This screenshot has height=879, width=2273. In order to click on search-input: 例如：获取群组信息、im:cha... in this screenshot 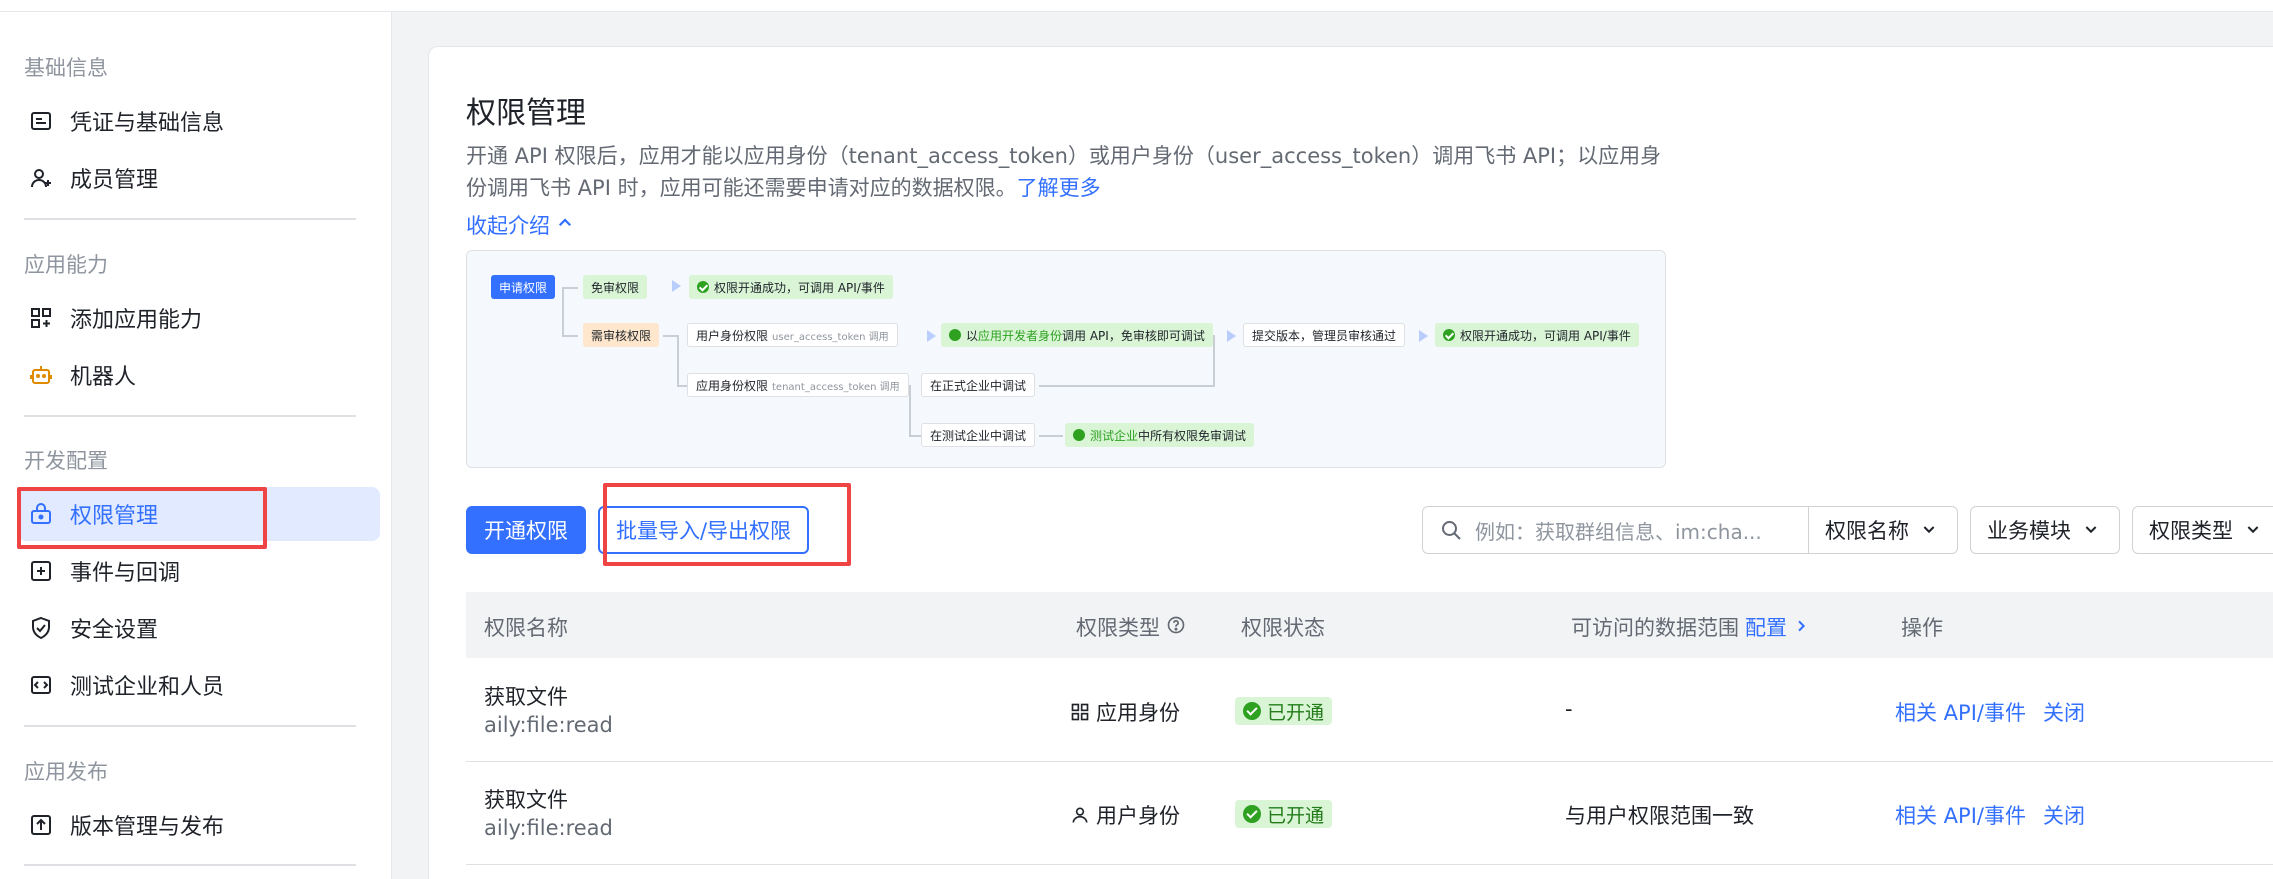, I will do `click(1616, 530)`.